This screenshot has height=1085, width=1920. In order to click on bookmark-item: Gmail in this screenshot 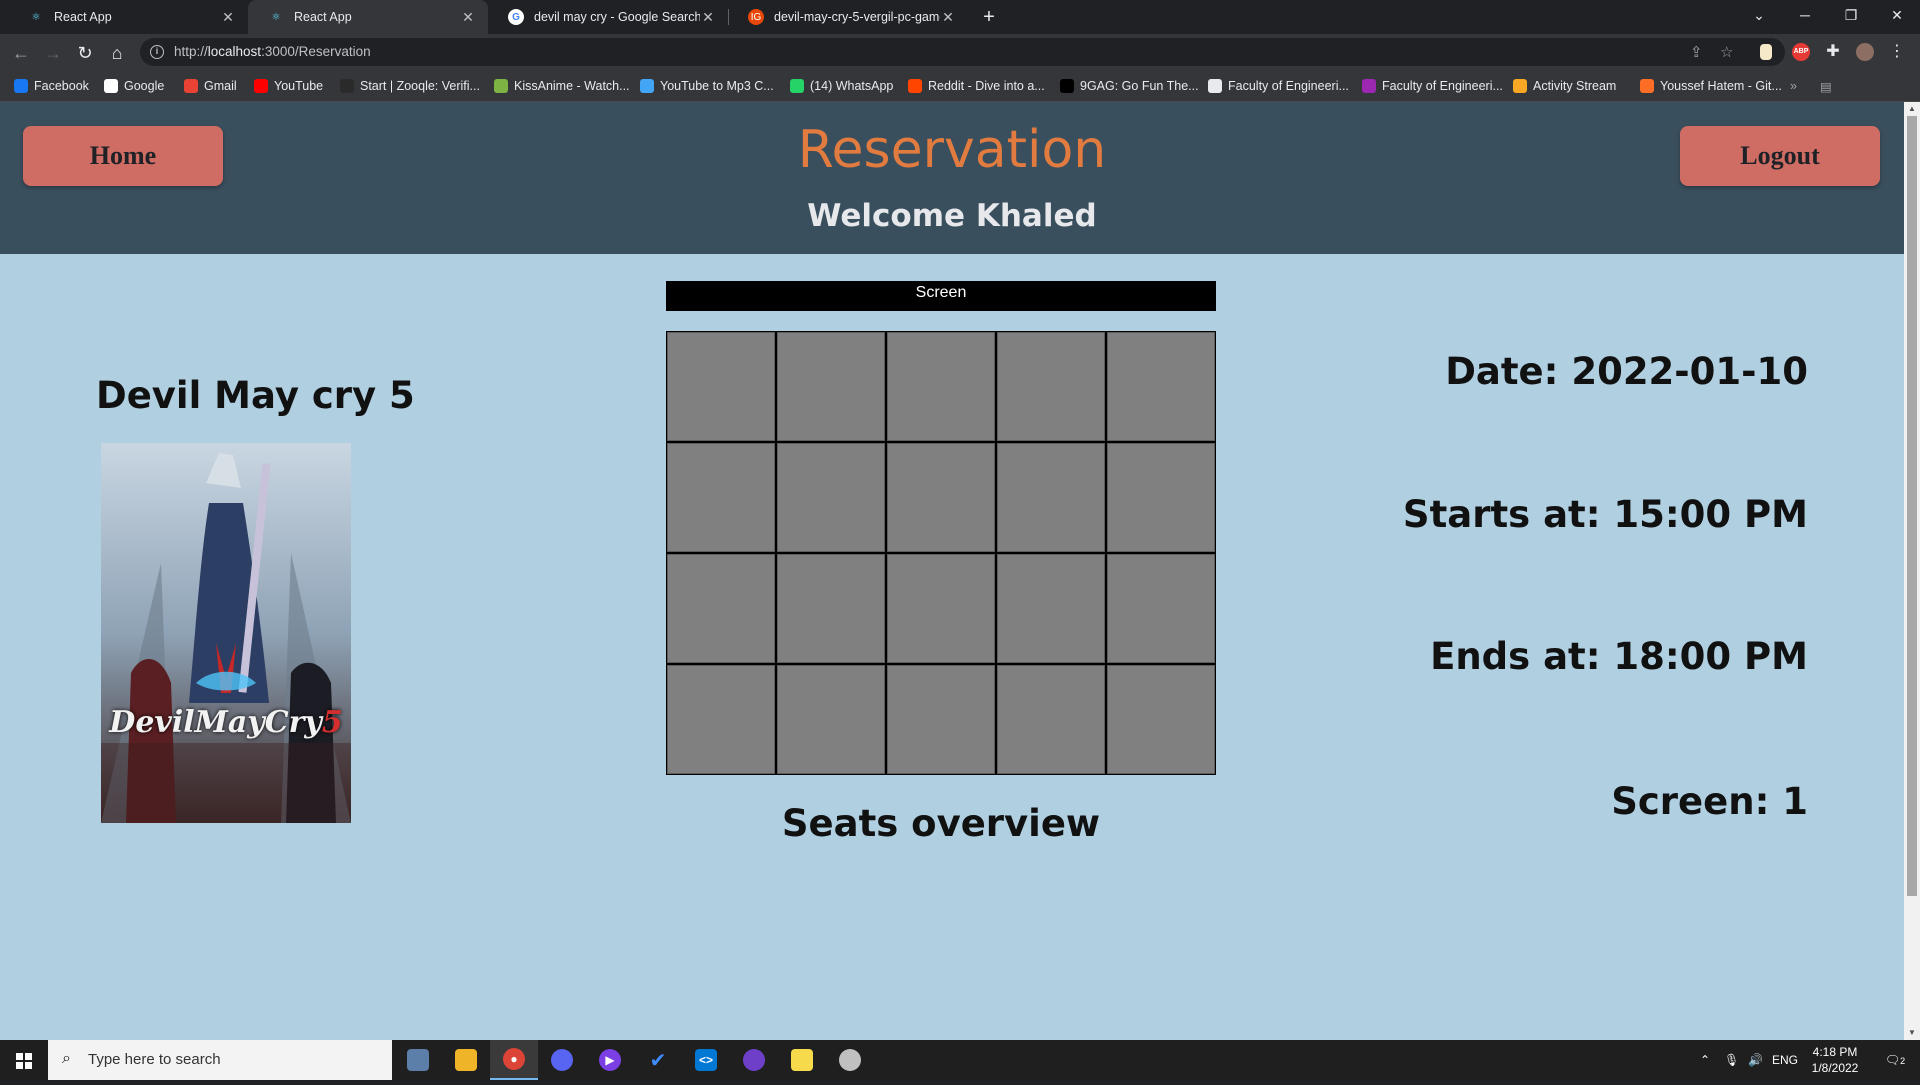, I will do `click(210, 86)`.